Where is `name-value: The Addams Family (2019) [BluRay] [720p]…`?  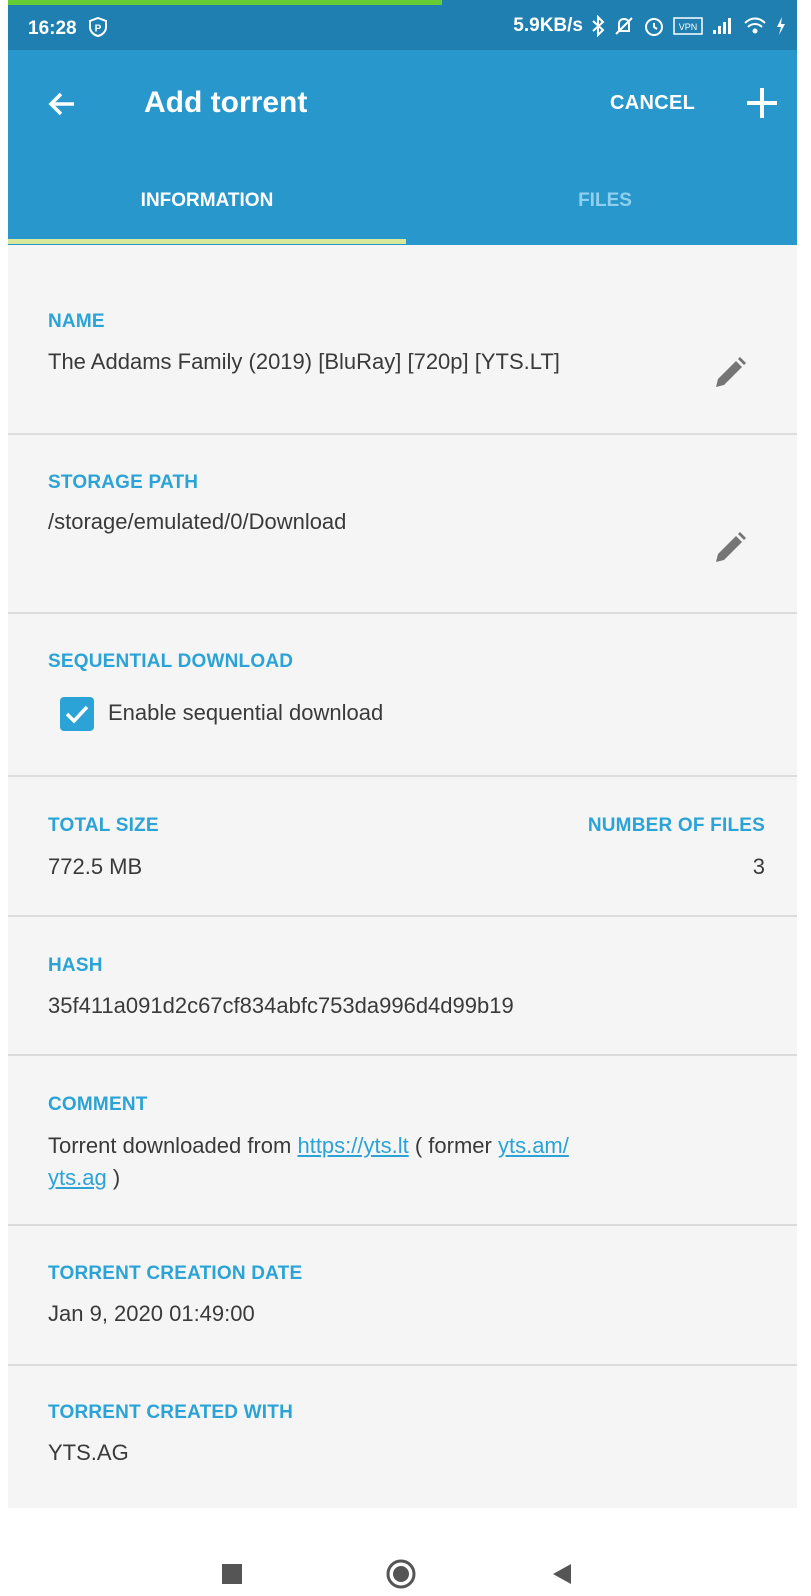
name-value: The Addams Family (2019) [BluRay] [720p]… is located at coordinates (304, 361).